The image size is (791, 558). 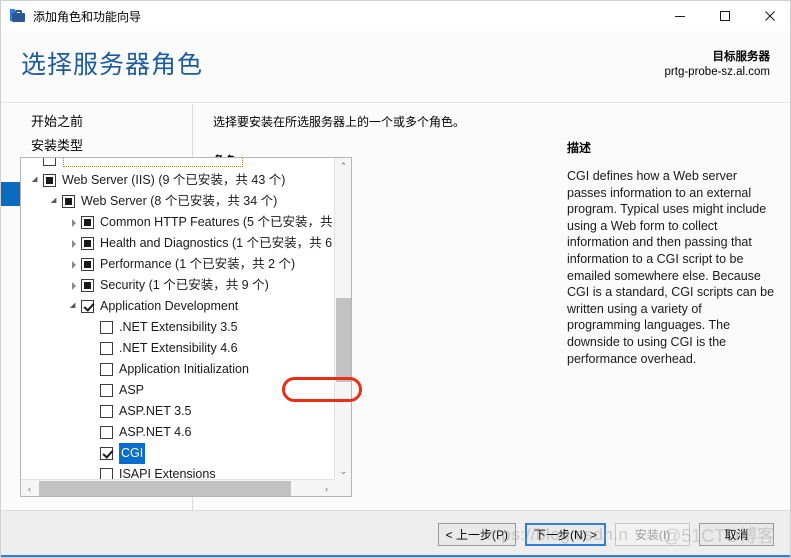 What do you see at coordinates (155, 411) in the screenshot?
I see `tree-row-label: ASP.NET 3.5` at bounding box center [155, 411].